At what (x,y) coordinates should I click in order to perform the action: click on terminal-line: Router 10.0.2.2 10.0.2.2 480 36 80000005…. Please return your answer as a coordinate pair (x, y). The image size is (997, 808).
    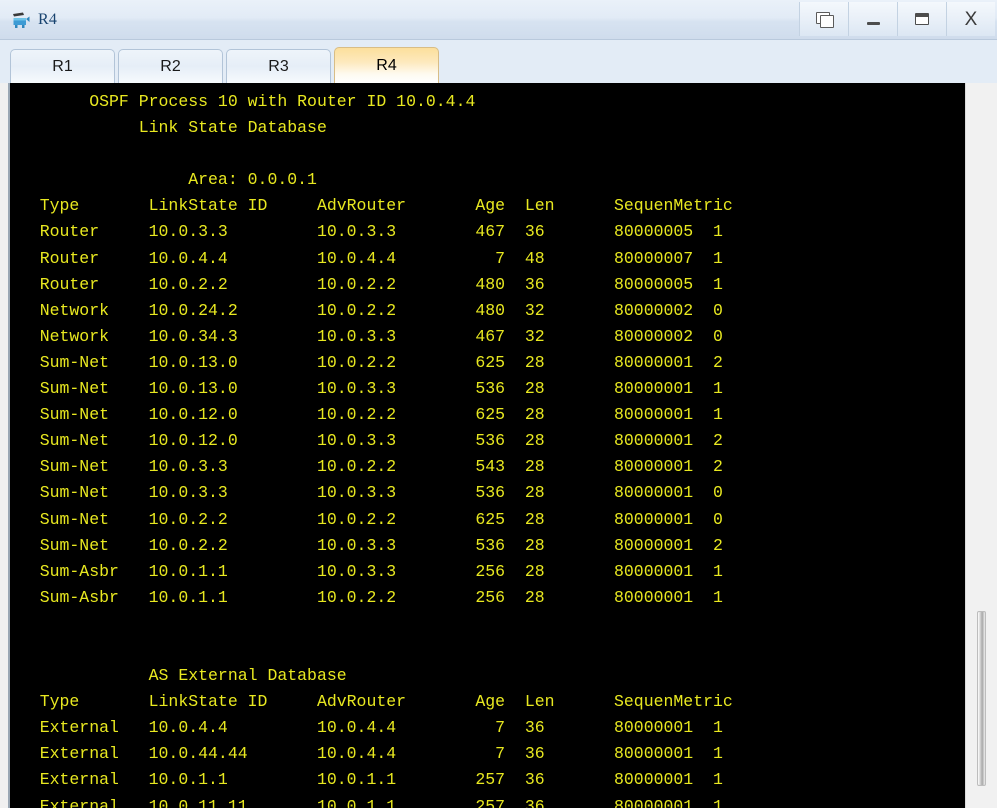
    Looking at the image, I should click on (366, 284).